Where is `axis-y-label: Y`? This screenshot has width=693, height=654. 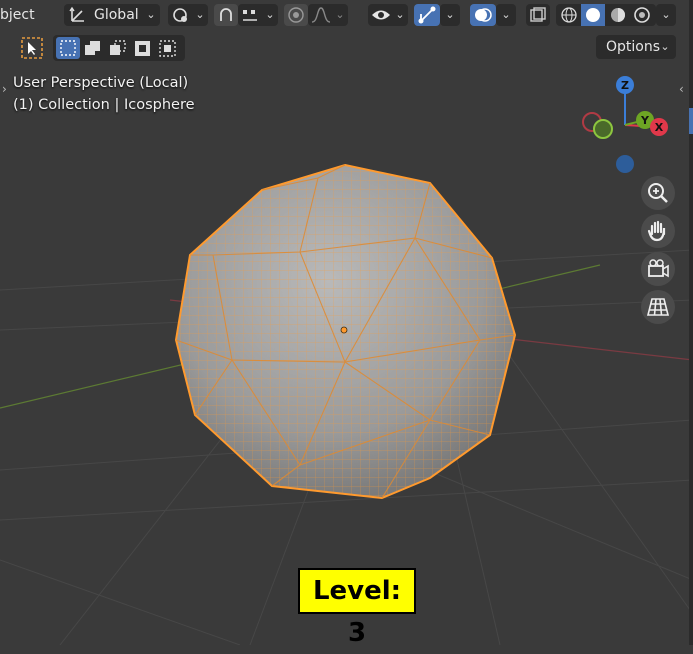 axis-y-label: Y is located at coordinates (645, 120).